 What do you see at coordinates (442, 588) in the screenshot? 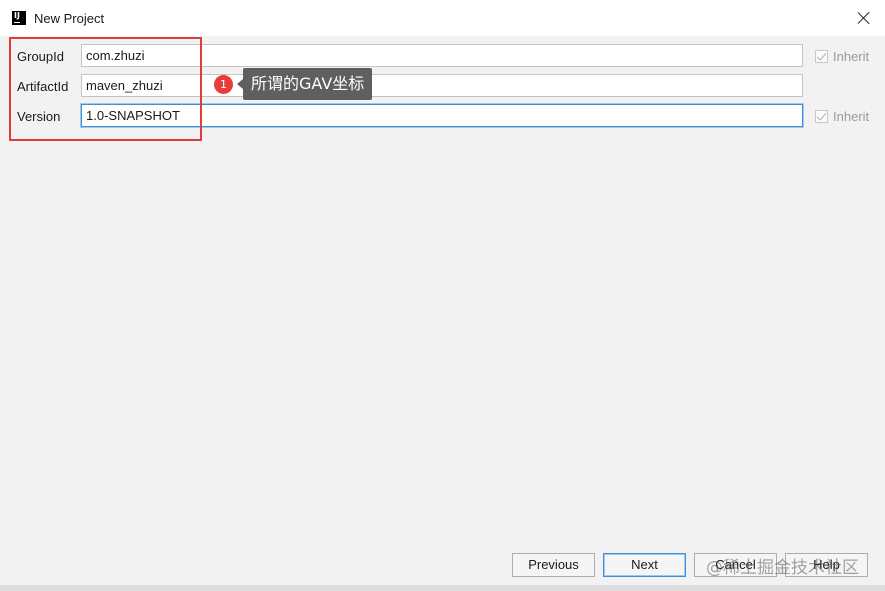
I see `editor-background-strip` at bounding box center [442, 588].